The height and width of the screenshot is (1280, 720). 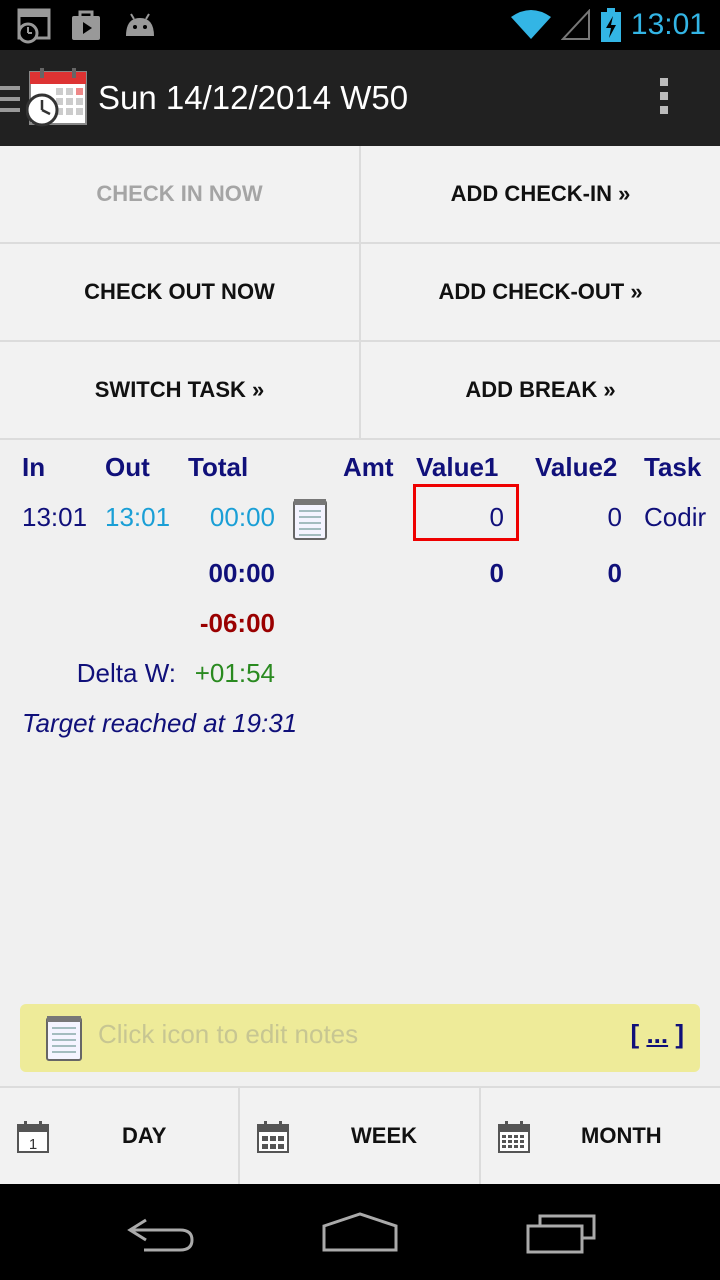 I want to click on bottom-tabs: 1 DAY WEEK MONTH, so click(x=360, y=1135).